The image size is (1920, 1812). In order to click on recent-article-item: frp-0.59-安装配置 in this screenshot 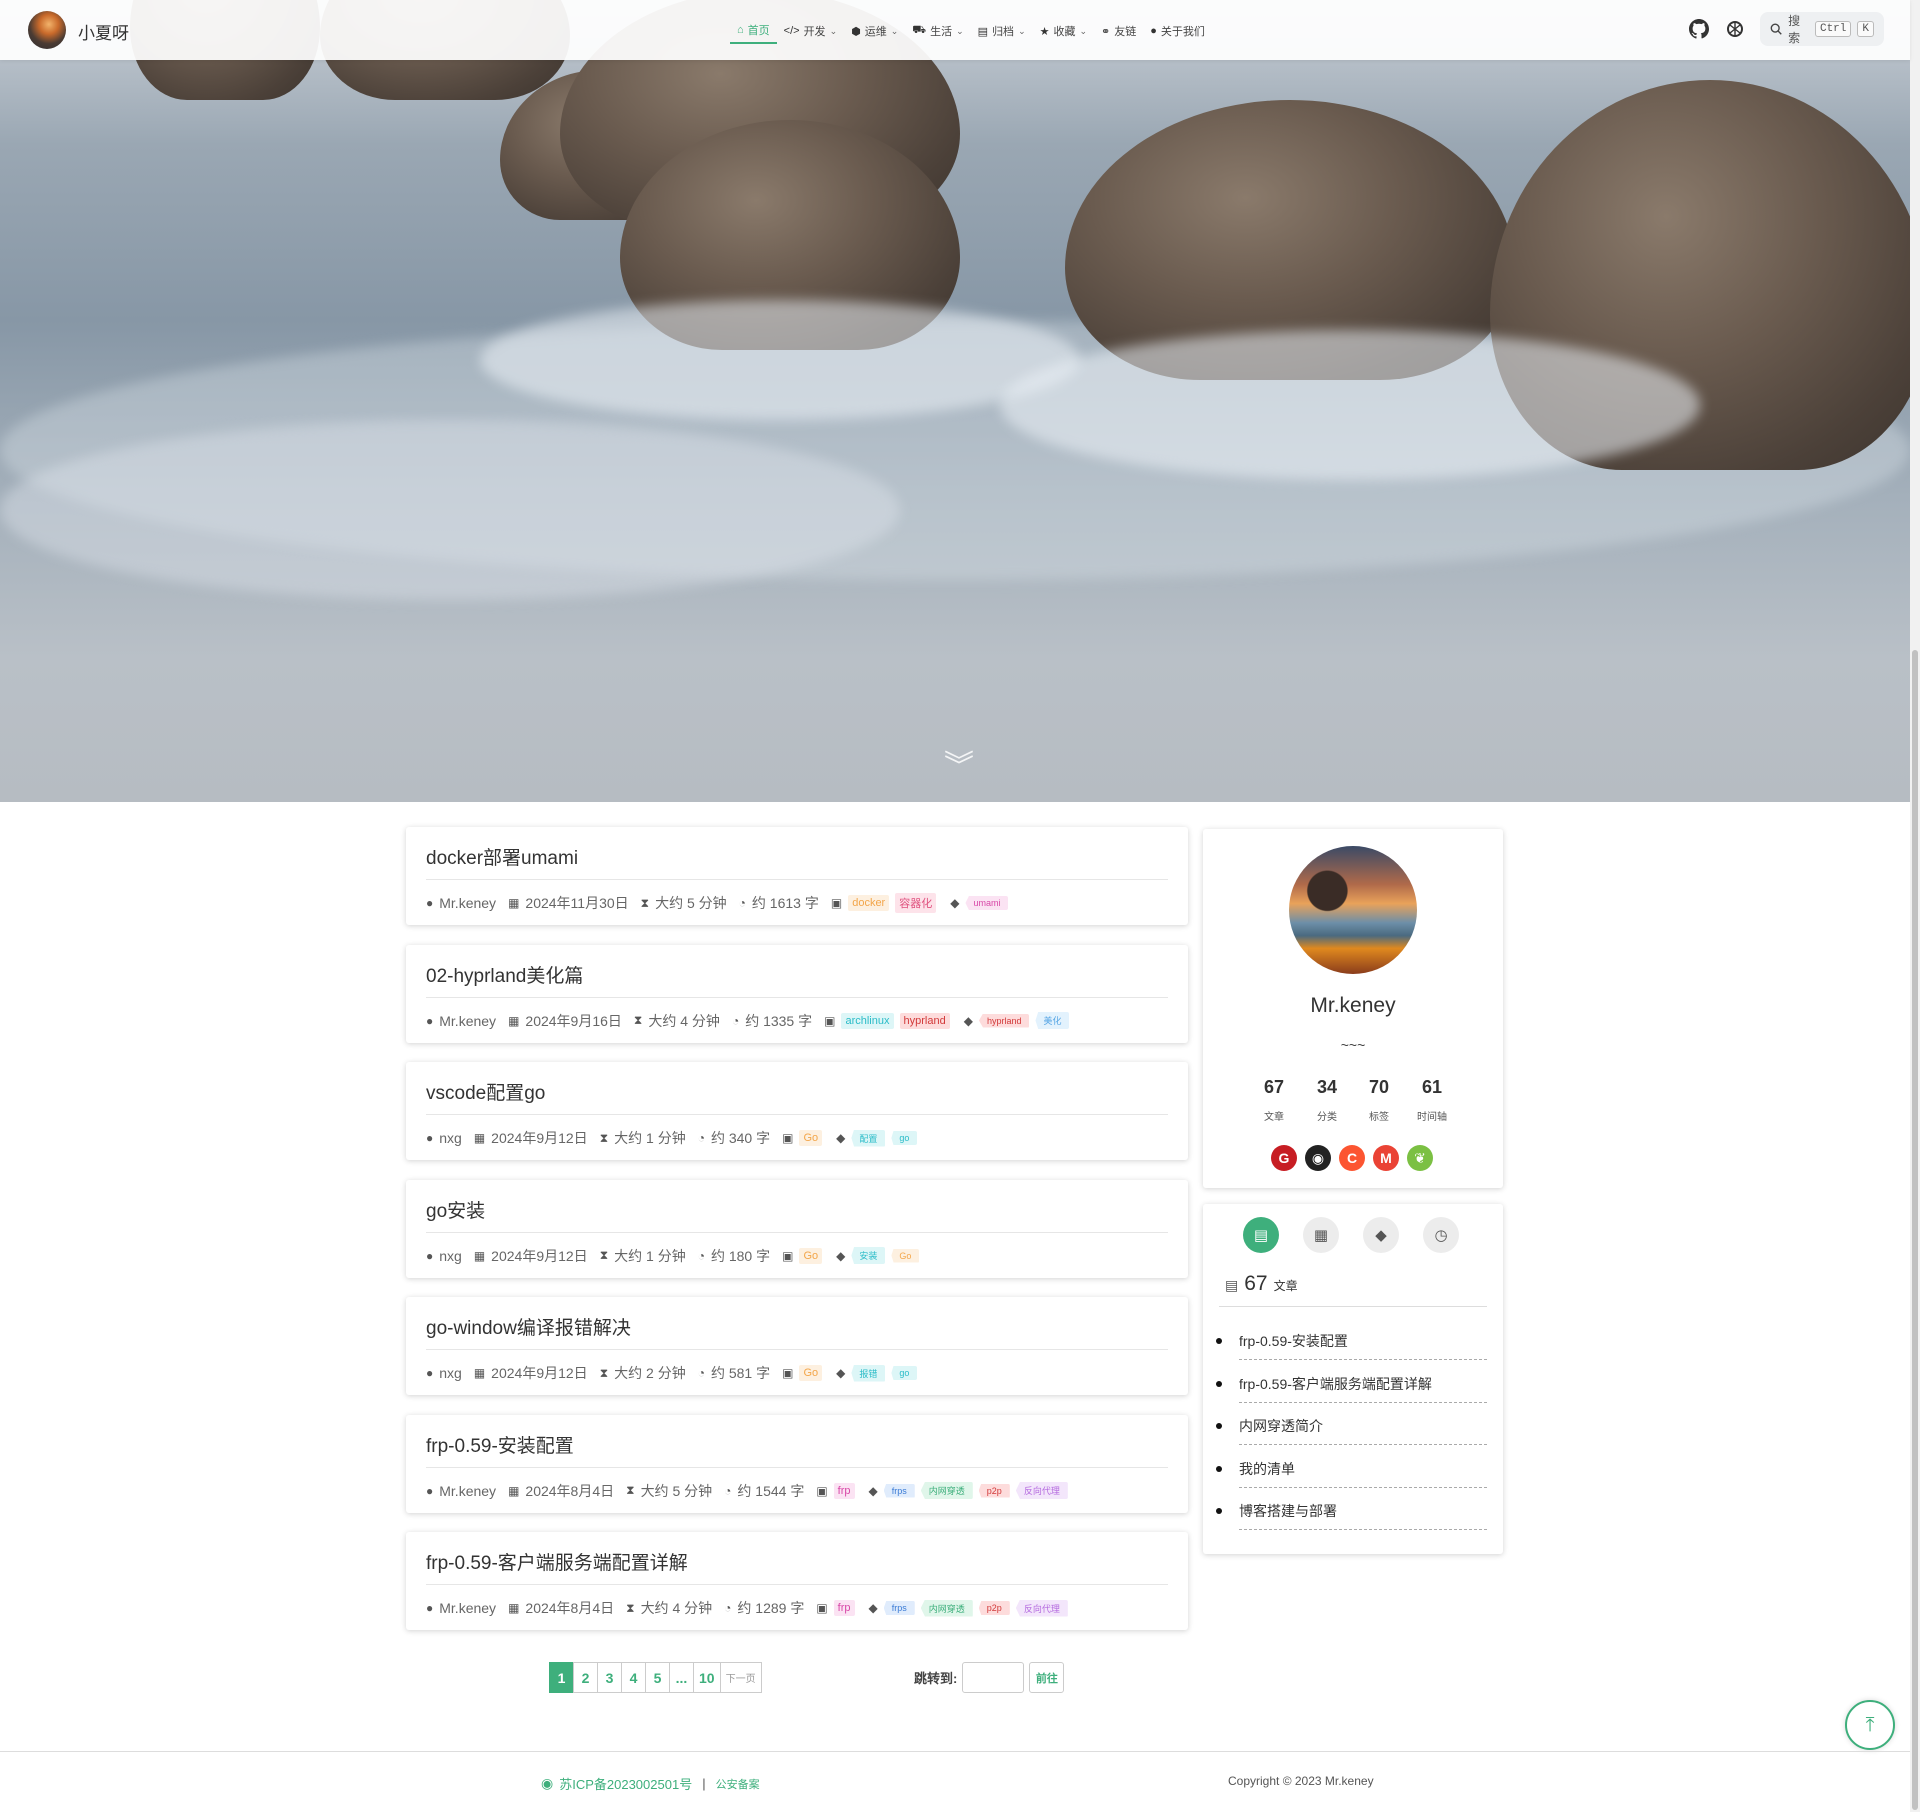, I will do `click(1351, 1340)`.